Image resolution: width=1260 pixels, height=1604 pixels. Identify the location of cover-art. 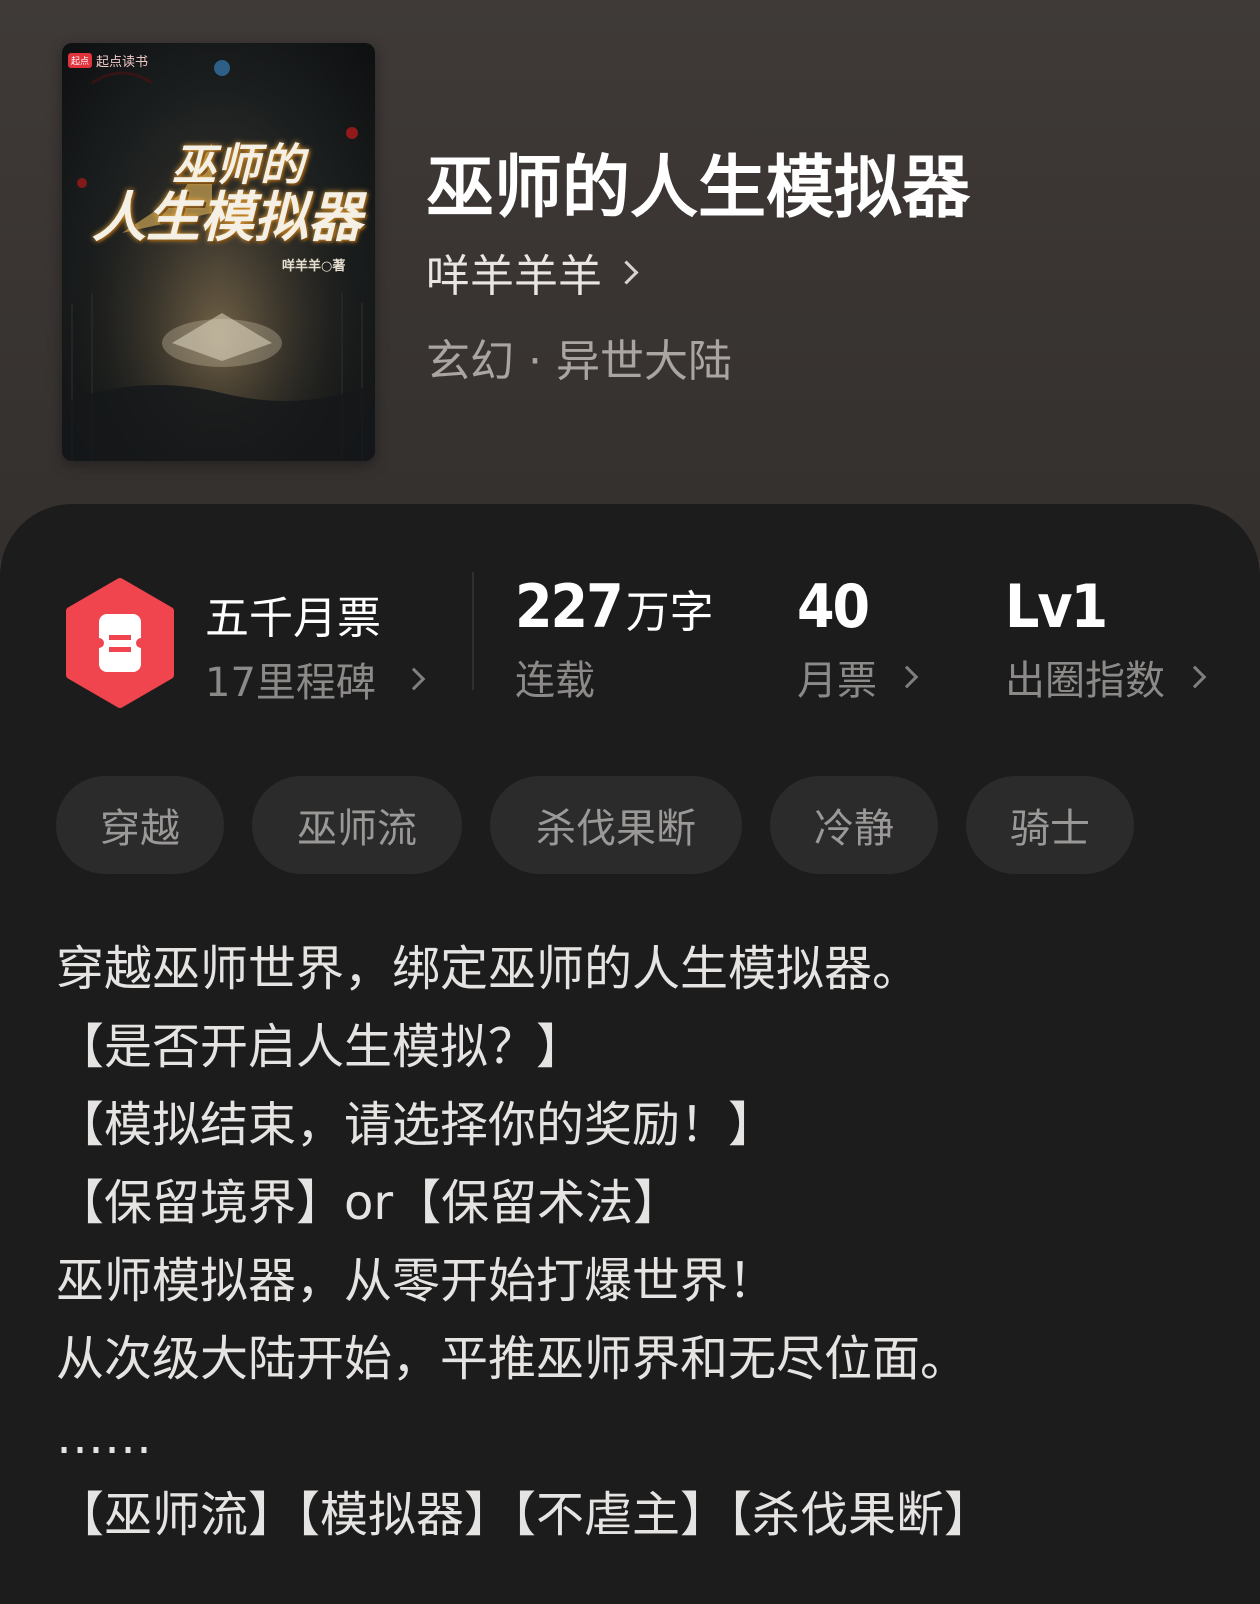
(218, 252).